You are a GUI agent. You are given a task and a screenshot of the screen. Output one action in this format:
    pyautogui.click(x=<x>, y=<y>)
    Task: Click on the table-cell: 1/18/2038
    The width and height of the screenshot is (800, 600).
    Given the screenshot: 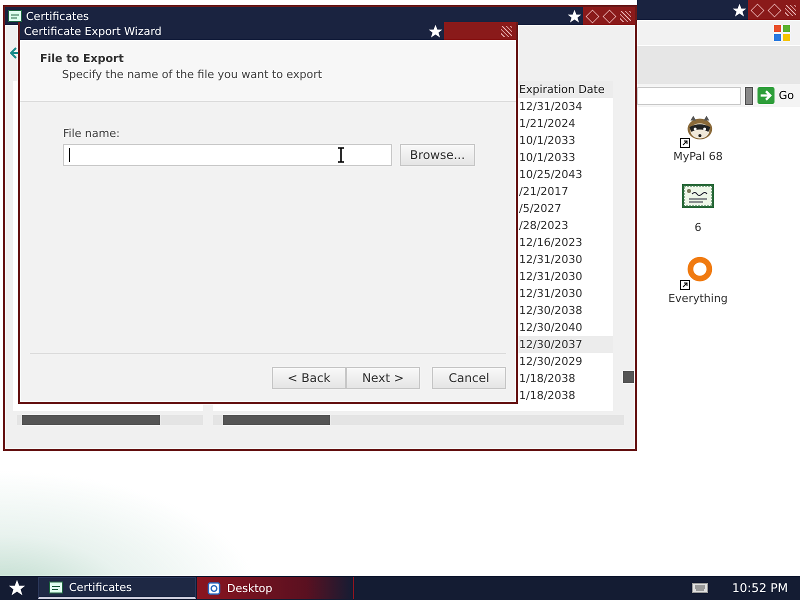 What is the action you would take?
    pyautogui.click(x=547, y=395)
    